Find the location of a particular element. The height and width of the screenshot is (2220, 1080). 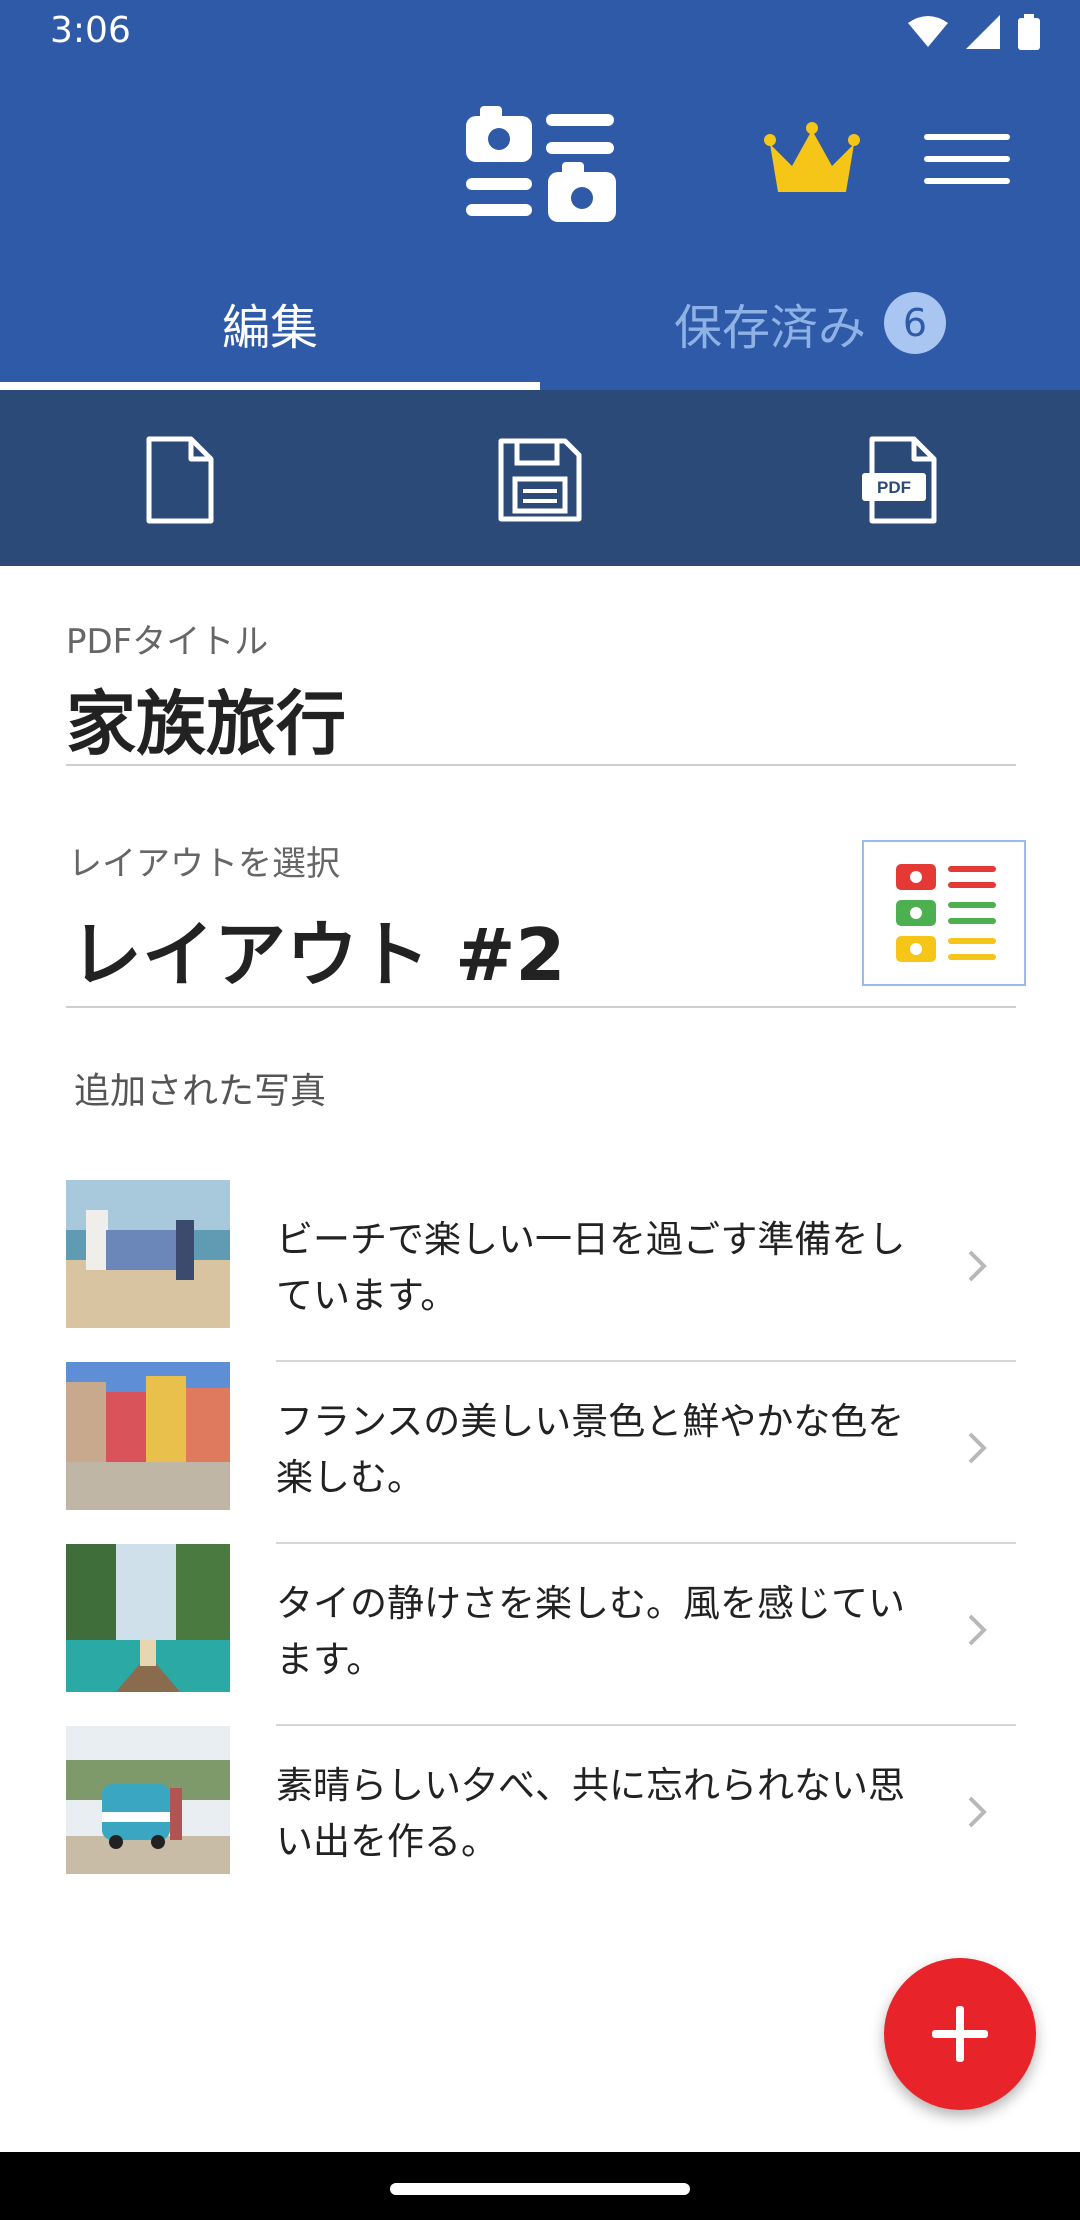

tab-edit: 編集 is located at coordinates (270, 324).